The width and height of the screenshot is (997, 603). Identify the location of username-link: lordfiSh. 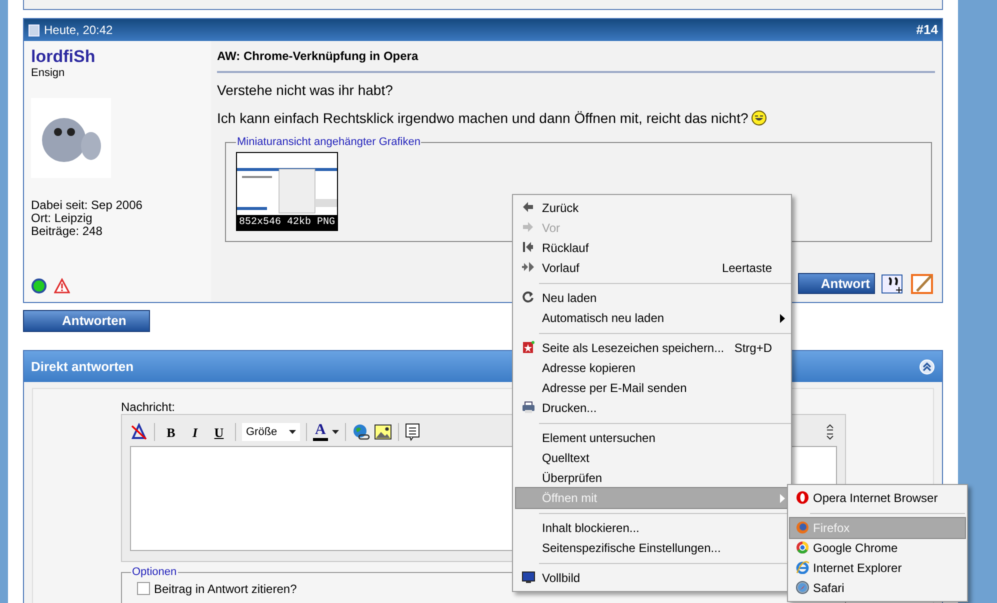
(63, 57).